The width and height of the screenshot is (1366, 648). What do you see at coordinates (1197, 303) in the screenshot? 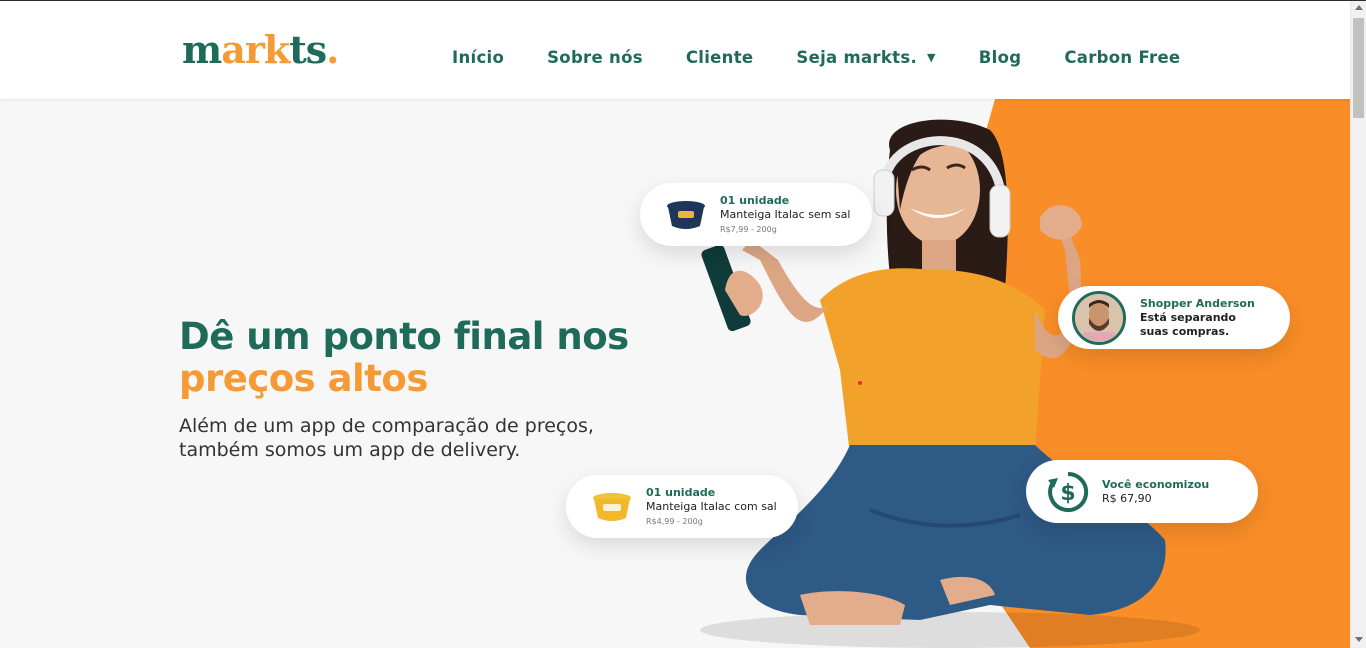
I see `shopper-title: Shopper Anderson` at bounding box center [1197, 303].